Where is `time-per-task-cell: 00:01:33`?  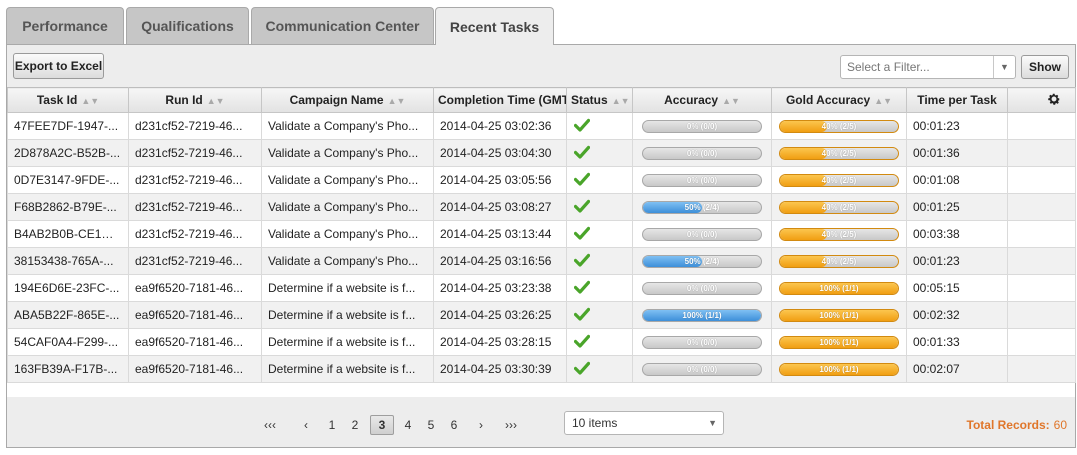
time-per-task-cell: 00:01:33 is located at coordinates (957, 342).